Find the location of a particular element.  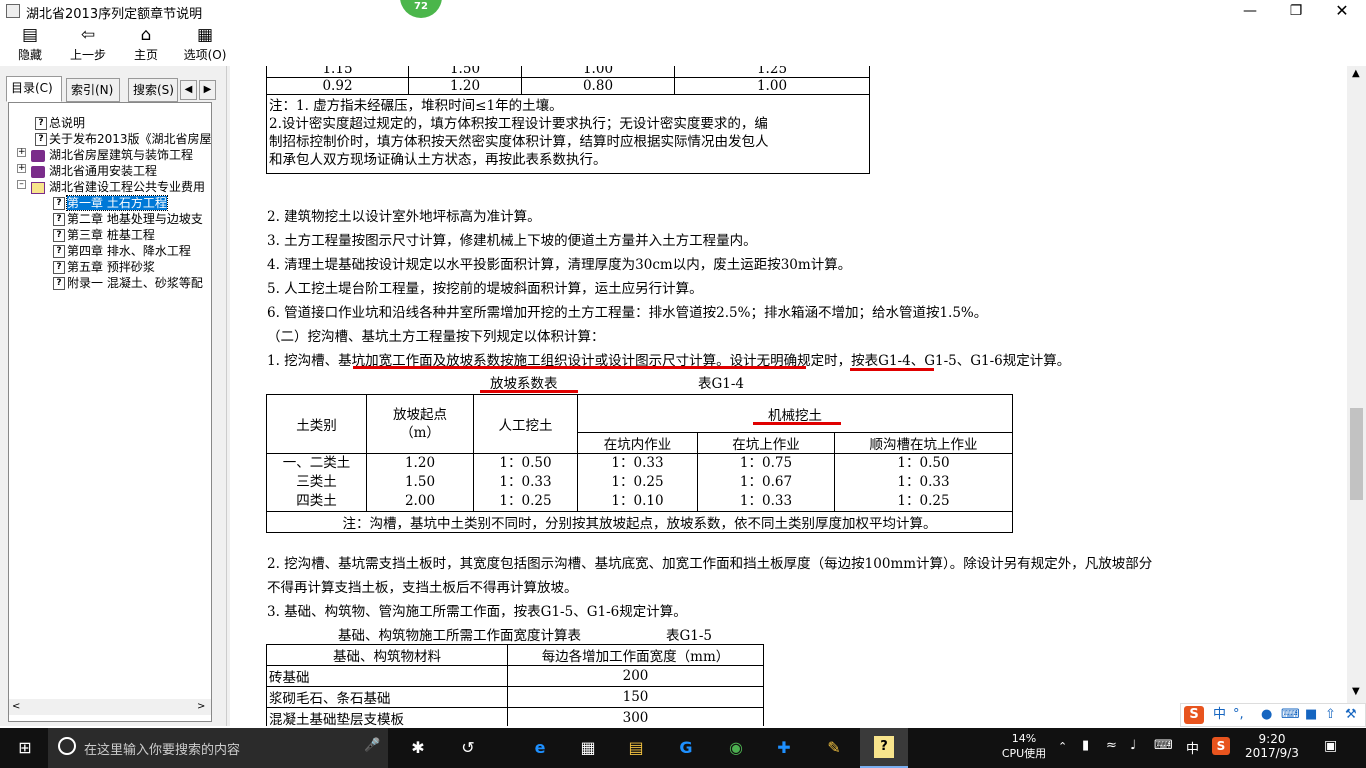

home-icon: ⌂ is located at coordinates (146, 35).